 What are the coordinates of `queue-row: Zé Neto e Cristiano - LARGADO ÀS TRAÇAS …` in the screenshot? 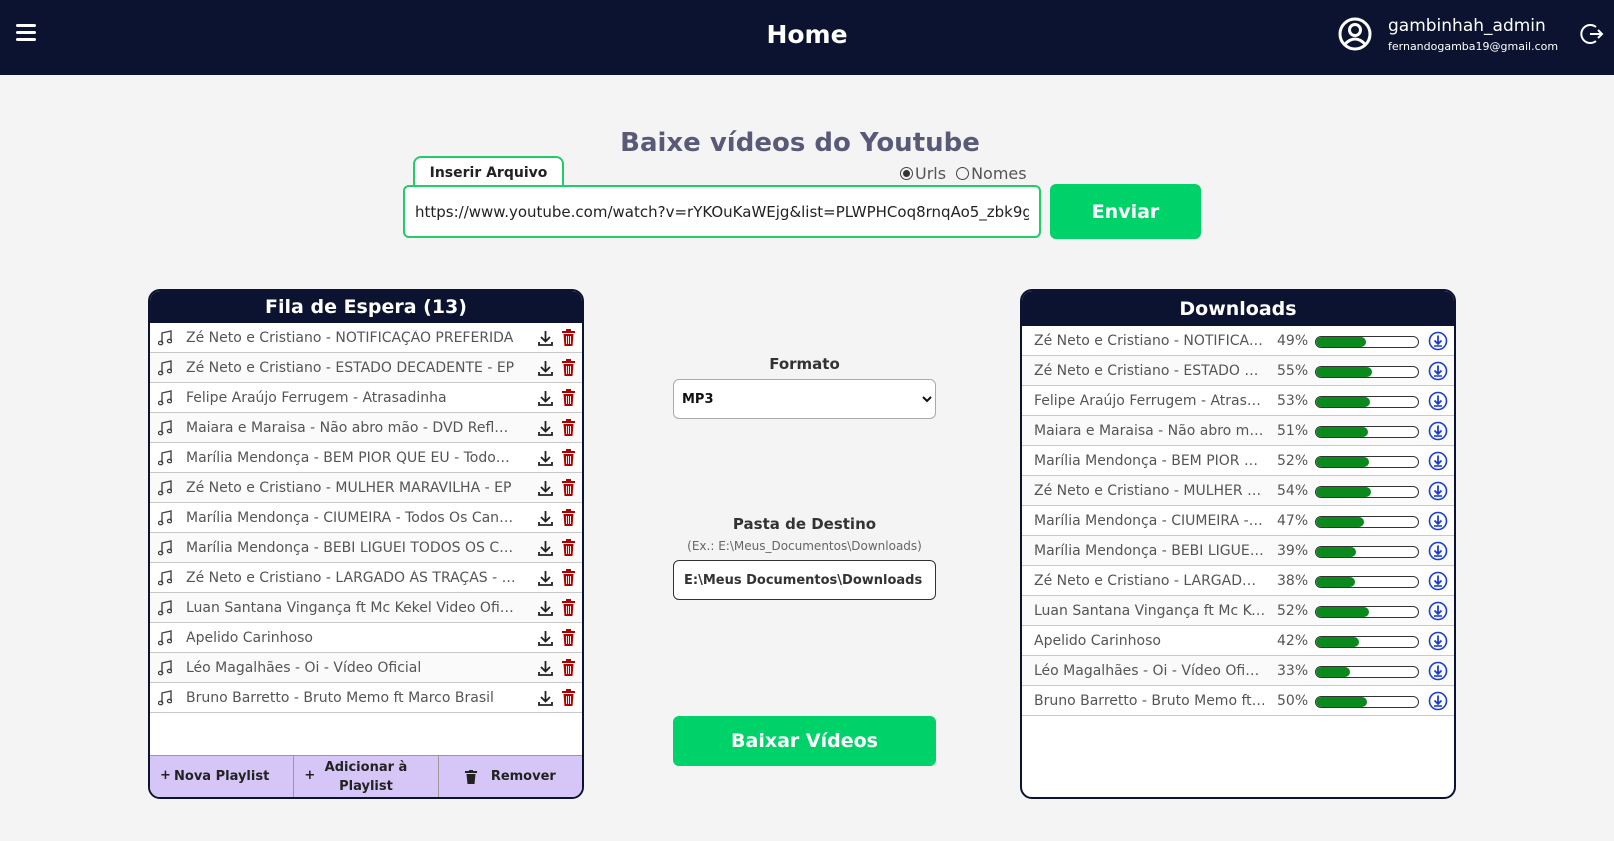 It's located at (366, 578).